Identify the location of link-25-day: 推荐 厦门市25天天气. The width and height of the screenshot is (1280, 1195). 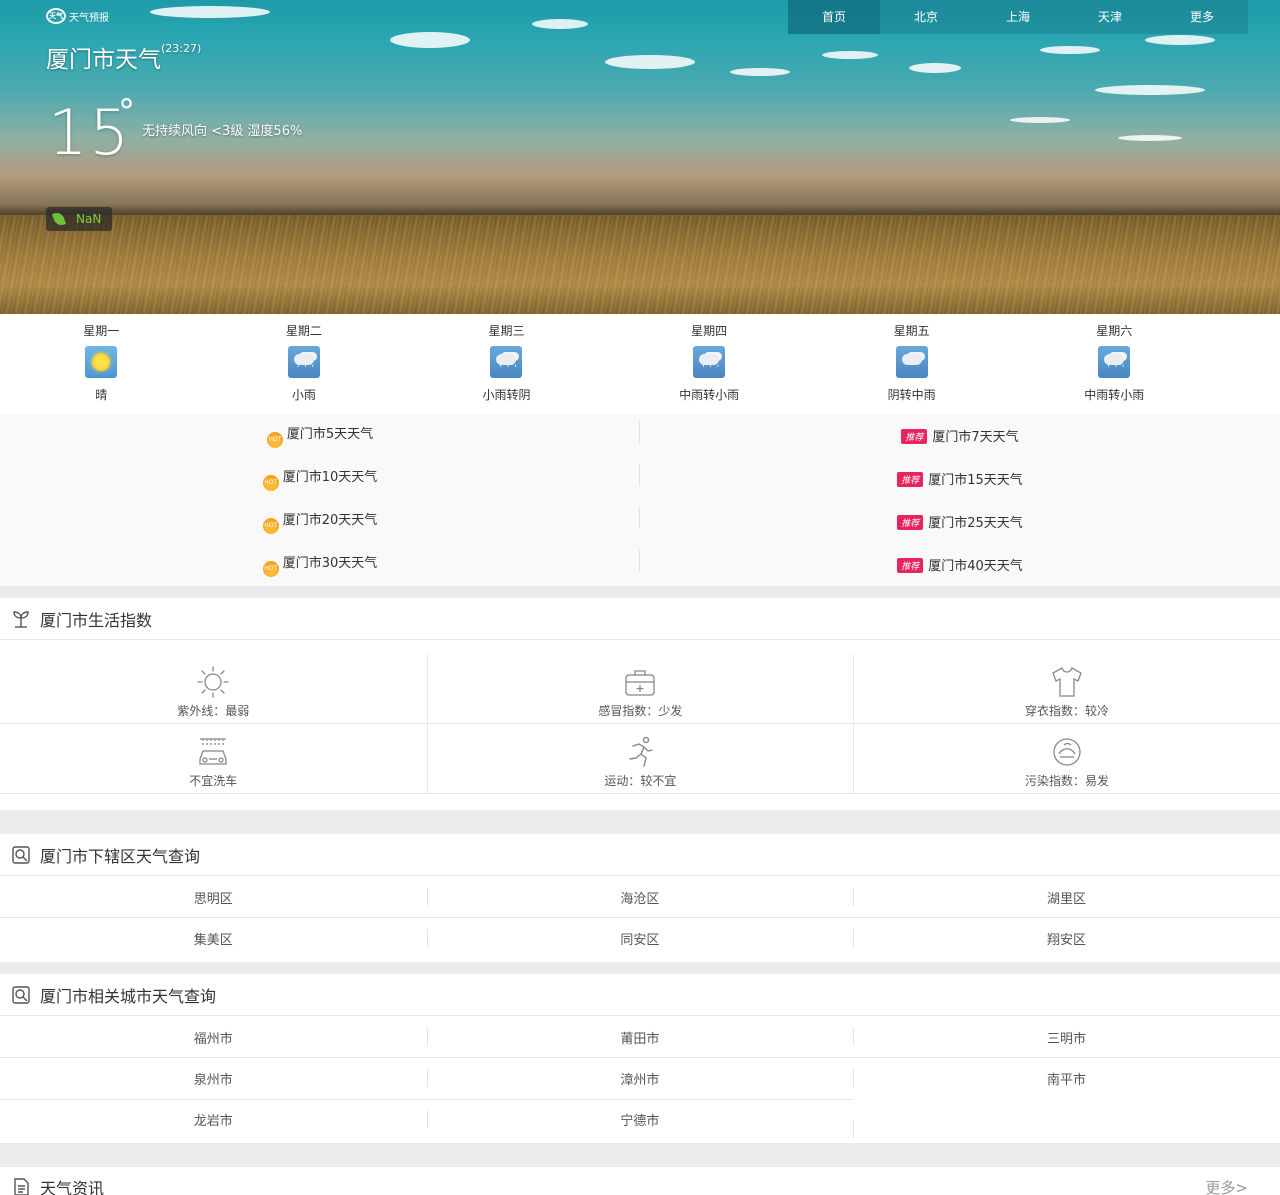
(960, 521).